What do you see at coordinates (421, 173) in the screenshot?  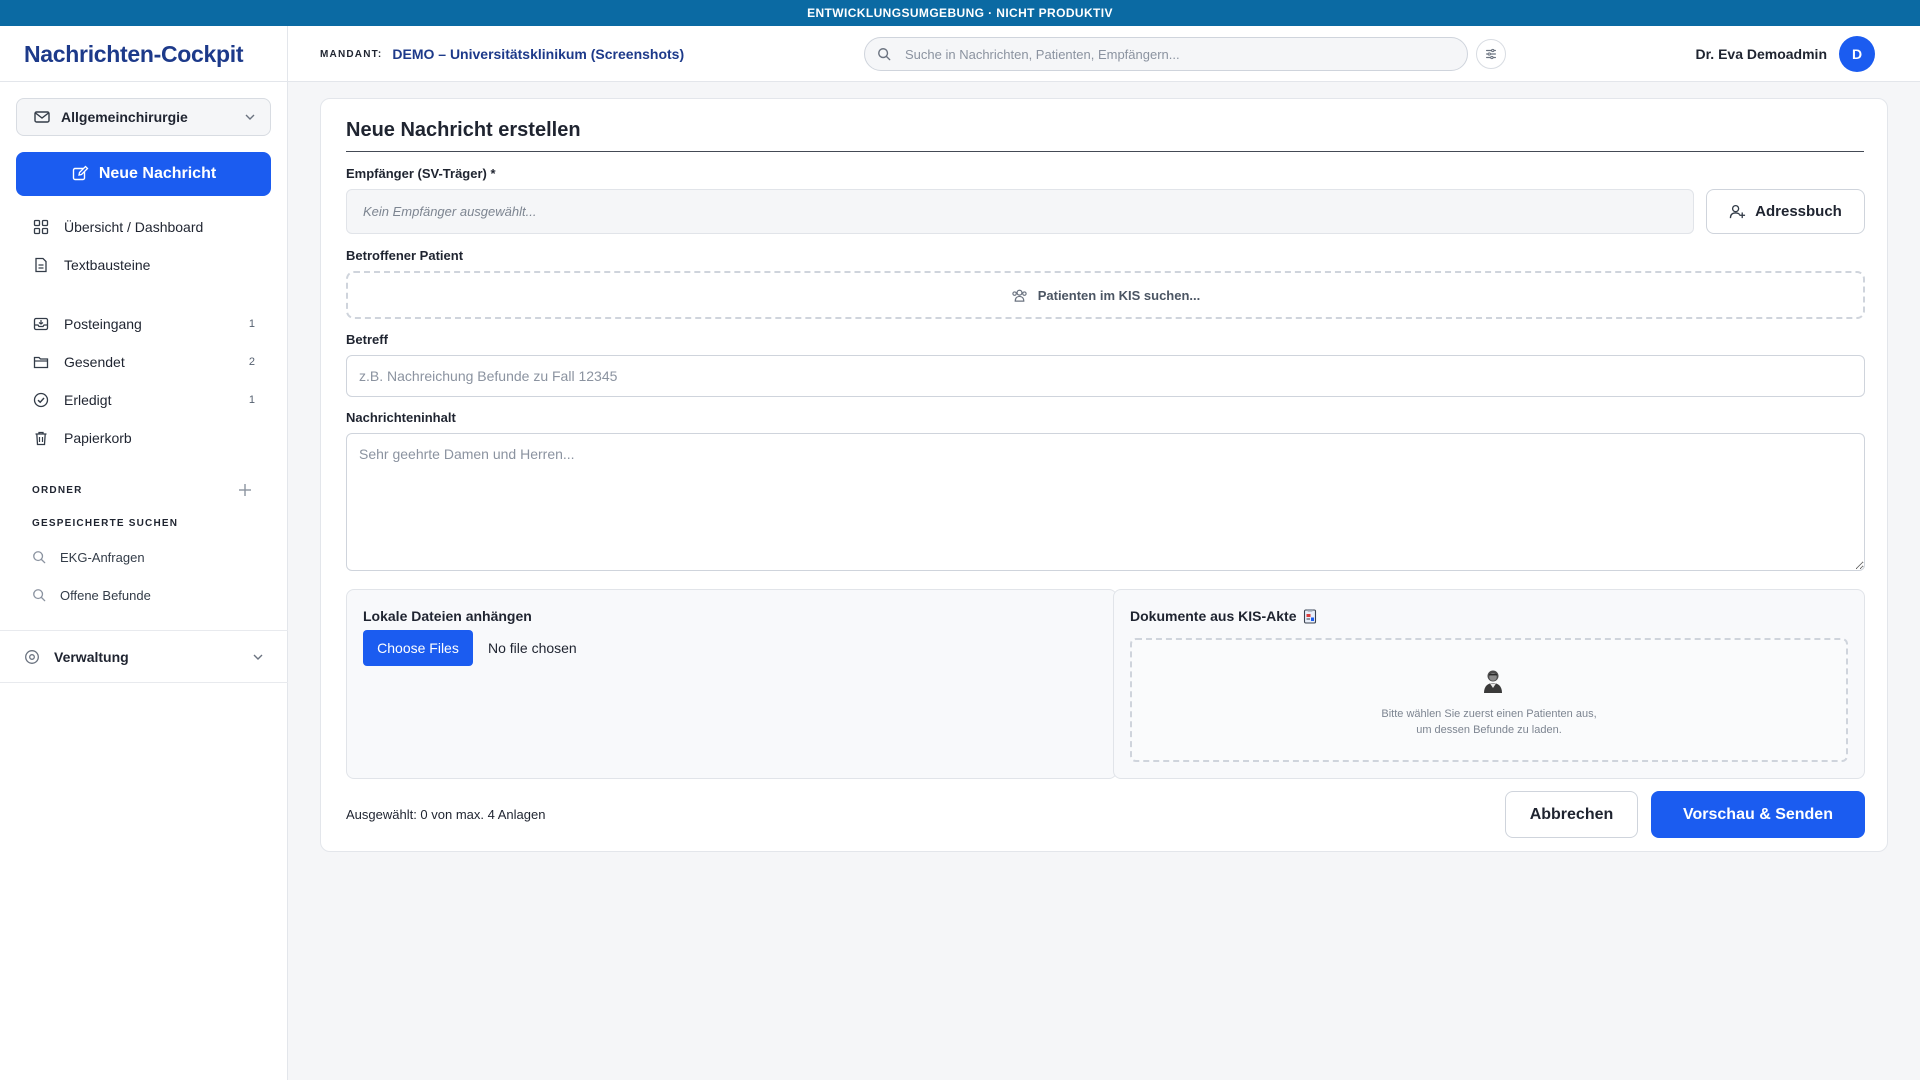 I see `recipient-label: Empfänger (SV-Träger) *` at bounding box center [421, 173].